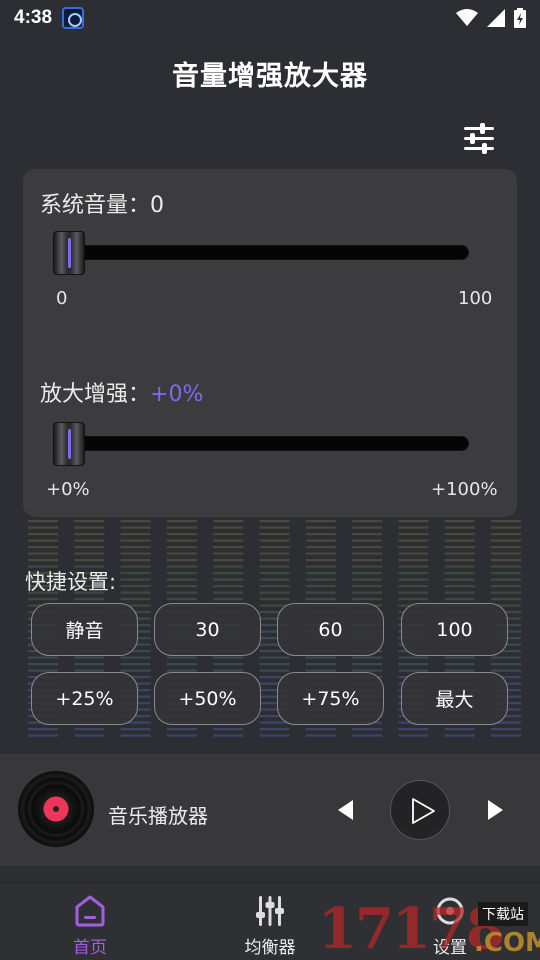 Image resolution: width=540 pixels, height=960 pixels. Describe the element at coordinates (330, 629) in the screenshot. I see `quick-60-button: 60` at that location.